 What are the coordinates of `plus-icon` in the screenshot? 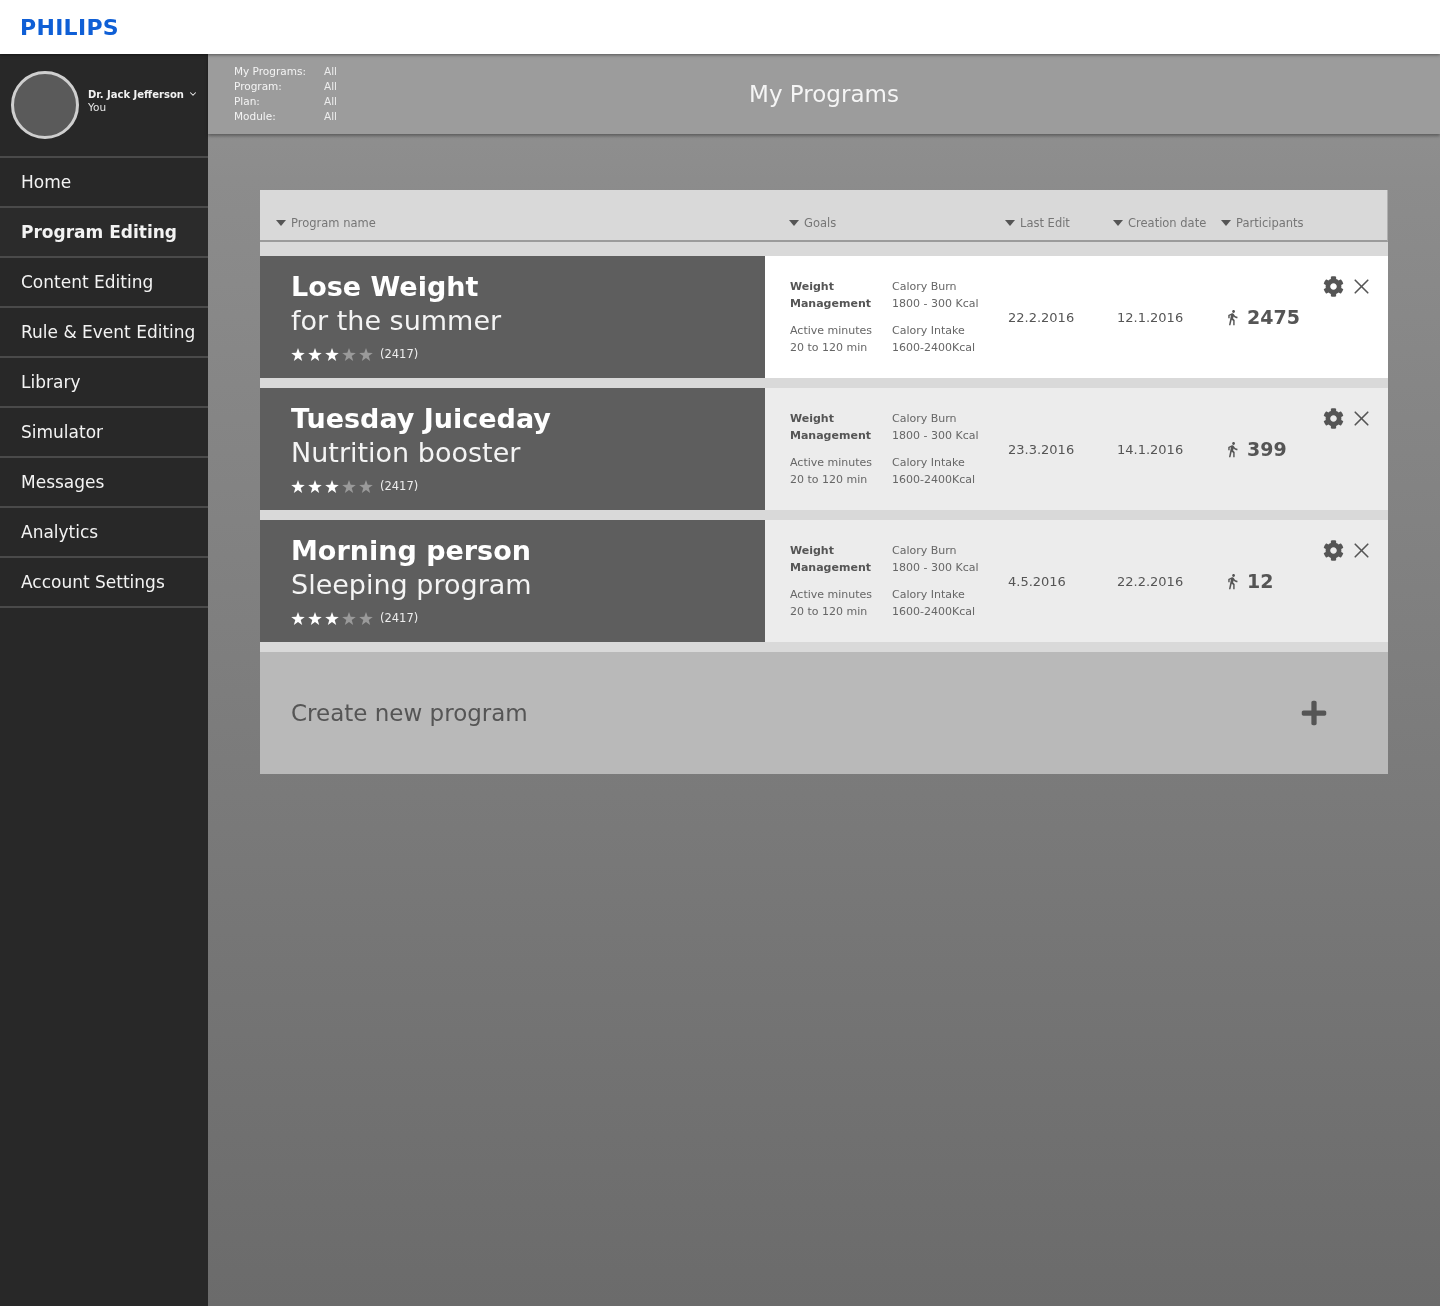 It's located at (1314, 713).